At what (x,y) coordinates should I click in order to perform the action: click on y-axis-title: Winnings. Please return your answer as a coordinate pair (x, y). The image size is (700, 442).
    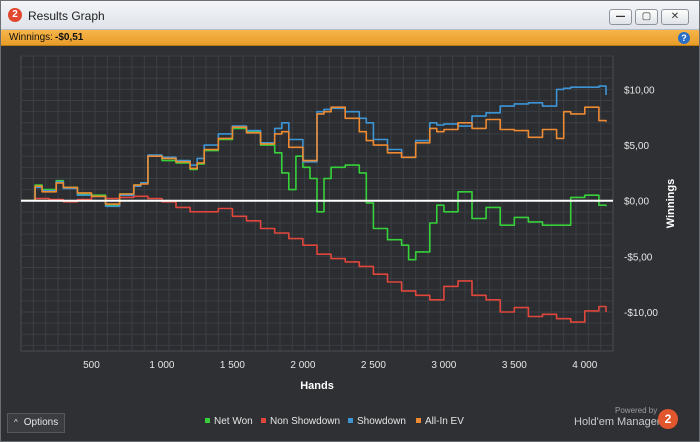
    Looking at the image, I should click on (671, 203).